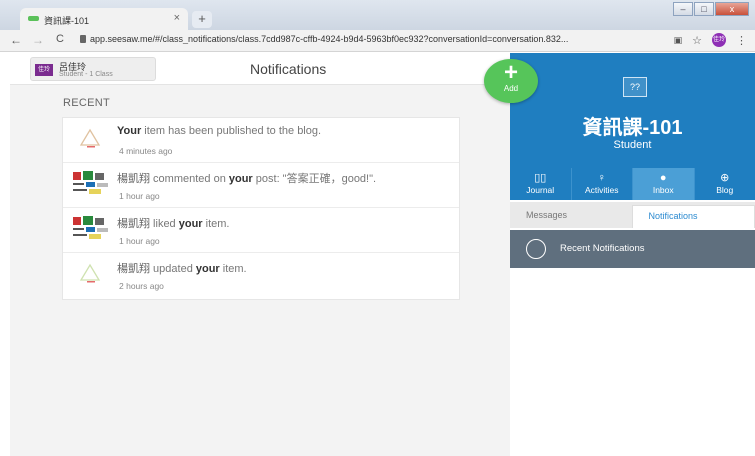 This screenshot has height=456, width=755. What do you see at coordinates (511, 88) in the screenshot?
I see `add-label: Add` at bounding box center [511, 88].